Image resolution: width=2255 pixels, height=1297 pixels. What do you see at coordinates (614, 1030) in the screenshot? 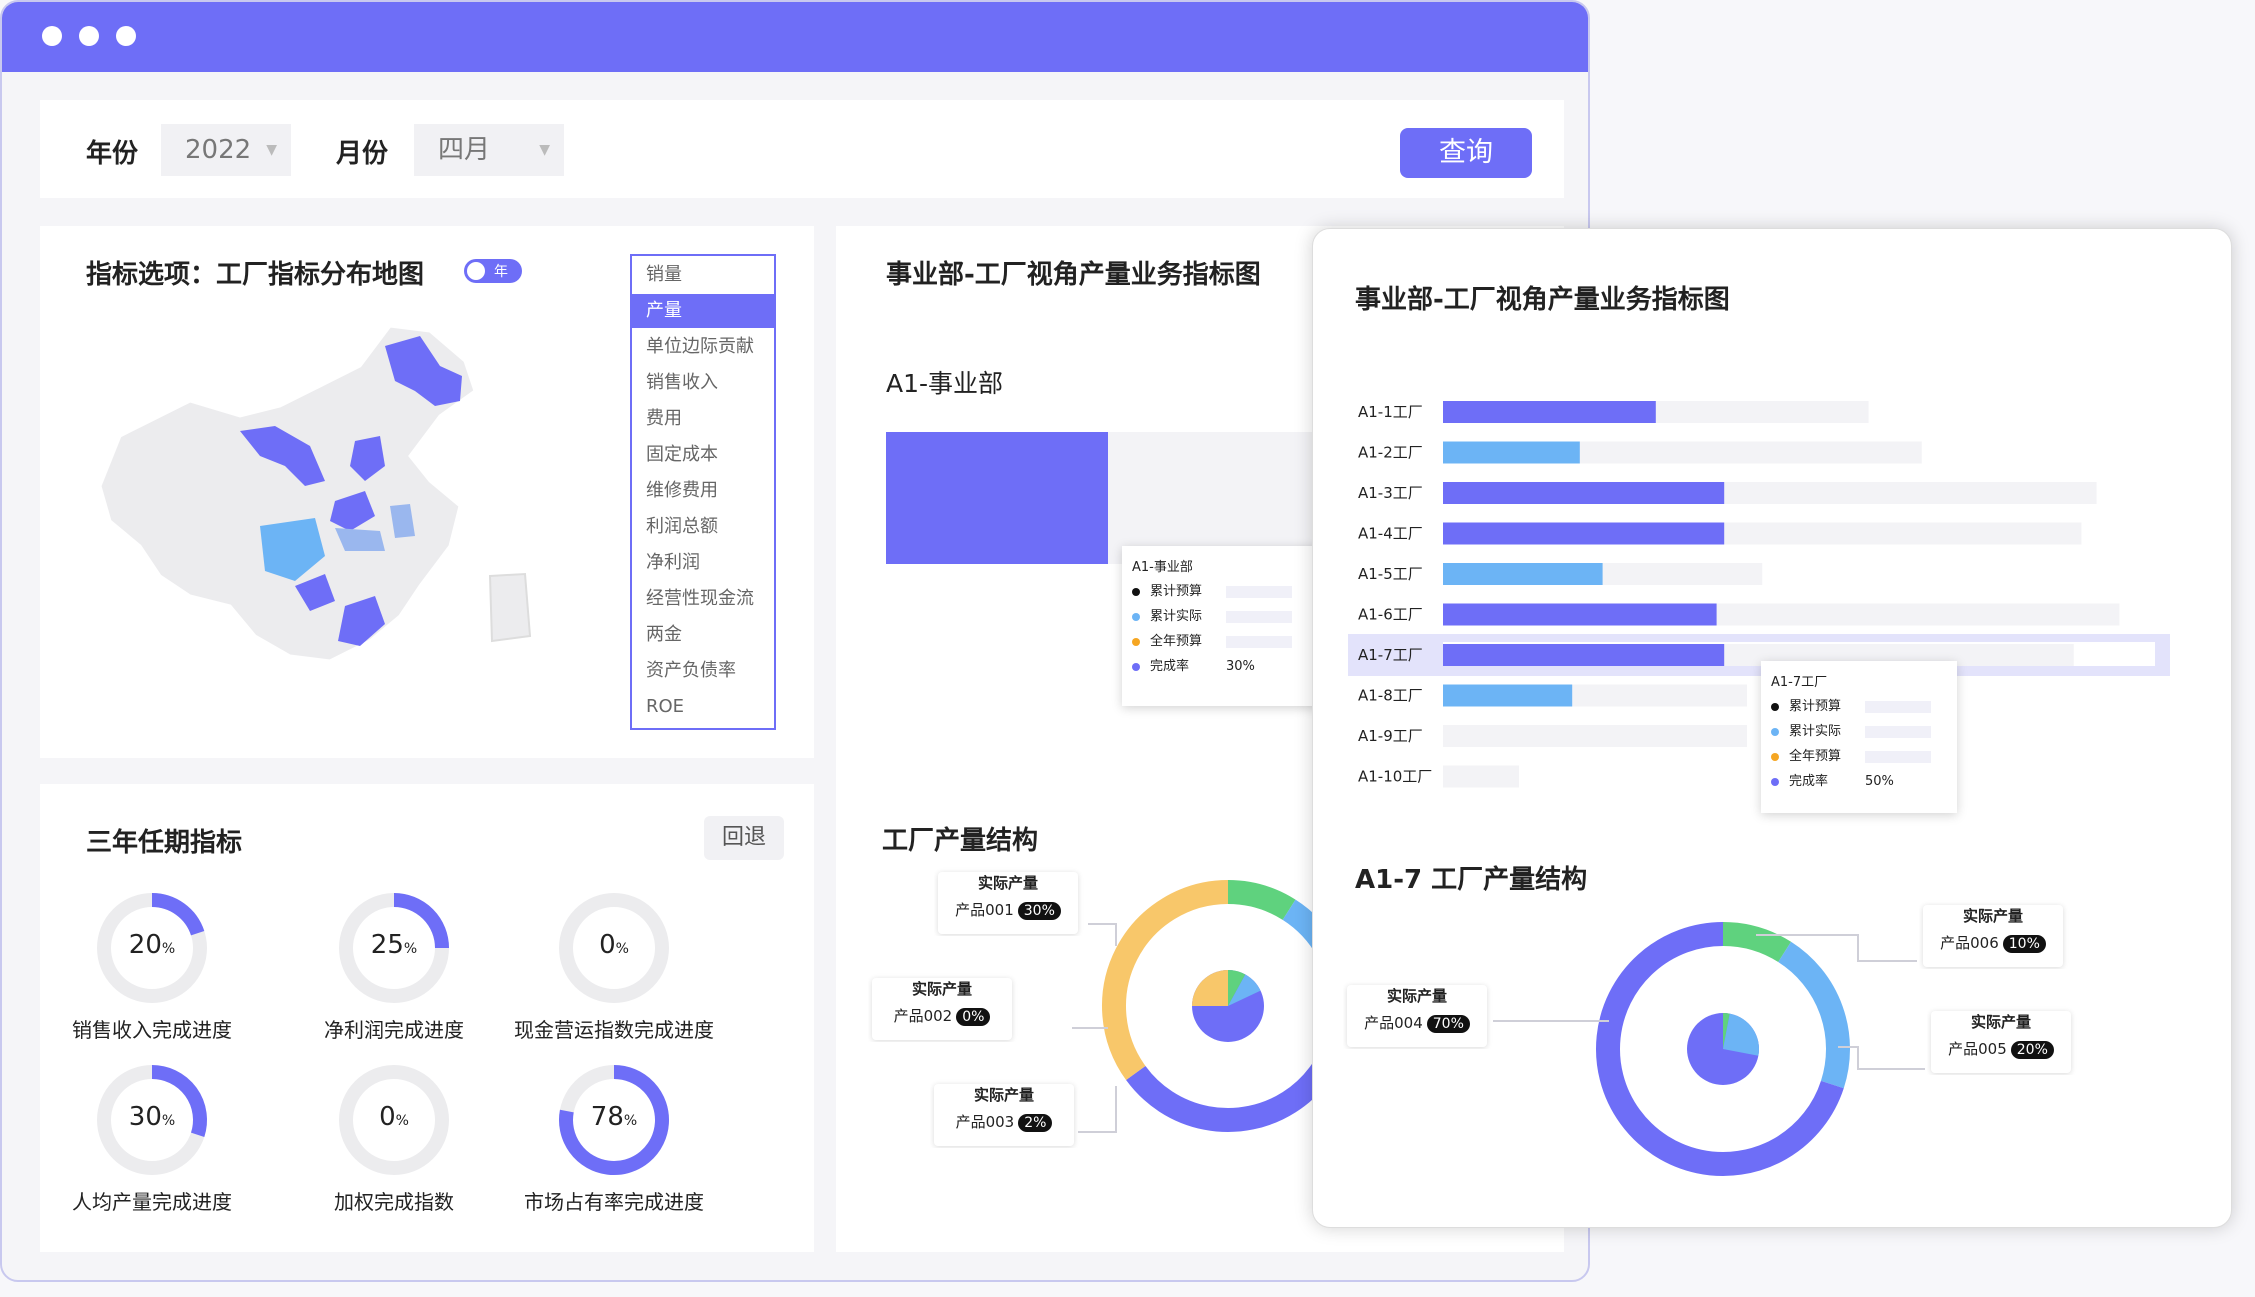
I see `ring-label: 现金营运指数完成进度` at bounding box center [614, 1030].